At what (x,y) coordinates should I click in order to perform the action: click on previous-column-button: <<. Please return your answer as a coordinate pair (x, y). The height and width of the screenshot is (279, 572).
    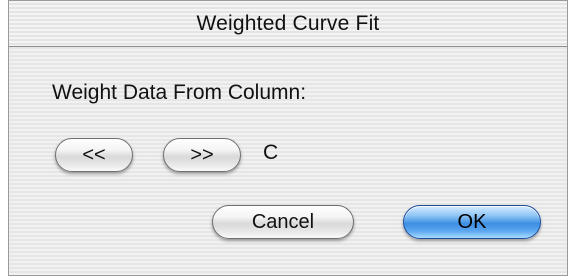
    Looking at the image, I should click on (94, 155).